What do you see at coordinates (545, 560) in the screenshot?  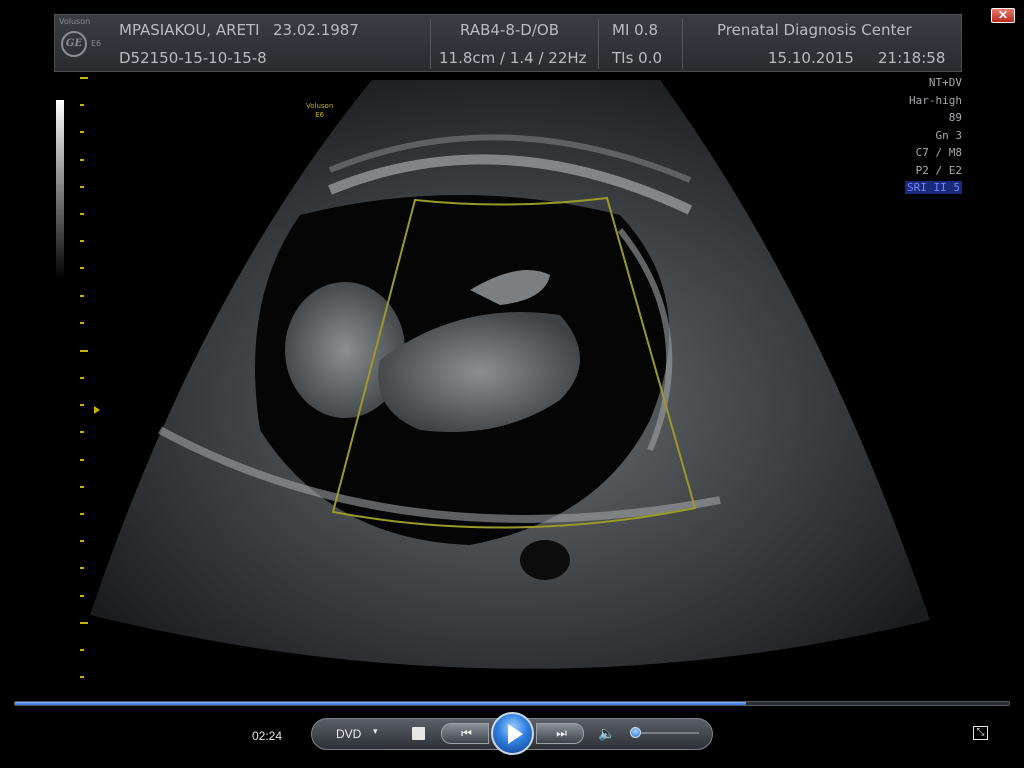 I see `placenta-dark-region` at bounding box center [545, 560].